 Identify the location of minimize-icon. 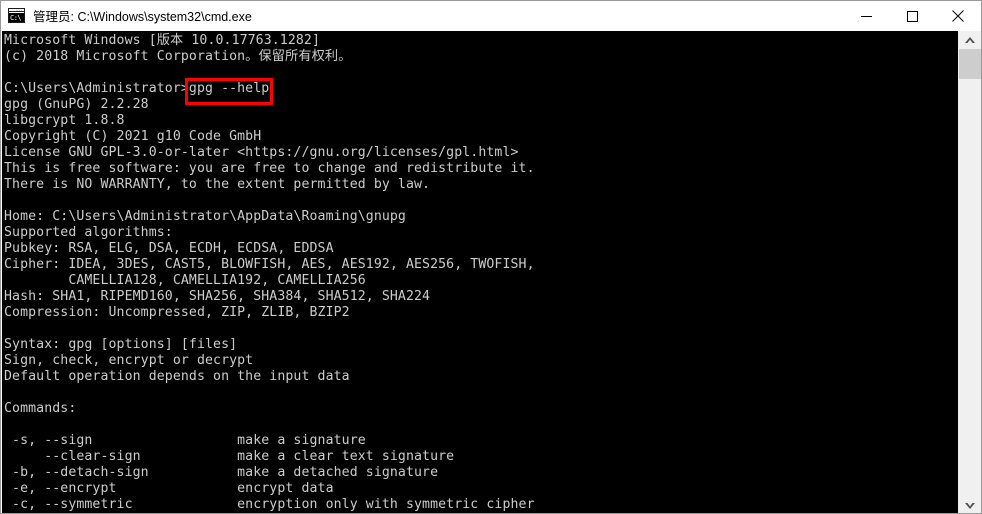
(866, 16).